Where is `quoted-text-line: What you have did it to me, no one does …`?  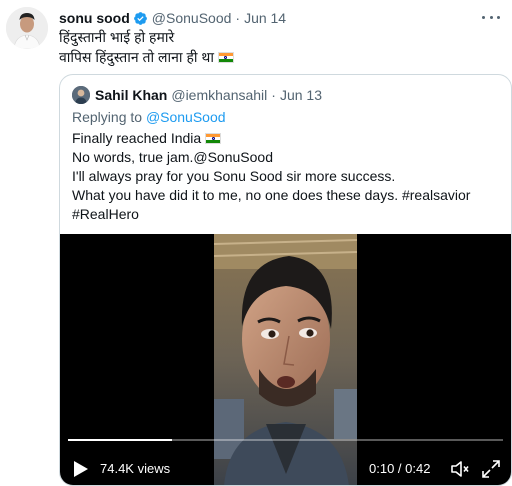 quoted-text-line: What you have did it to me, no one does … is located at coordinates (271, 195).